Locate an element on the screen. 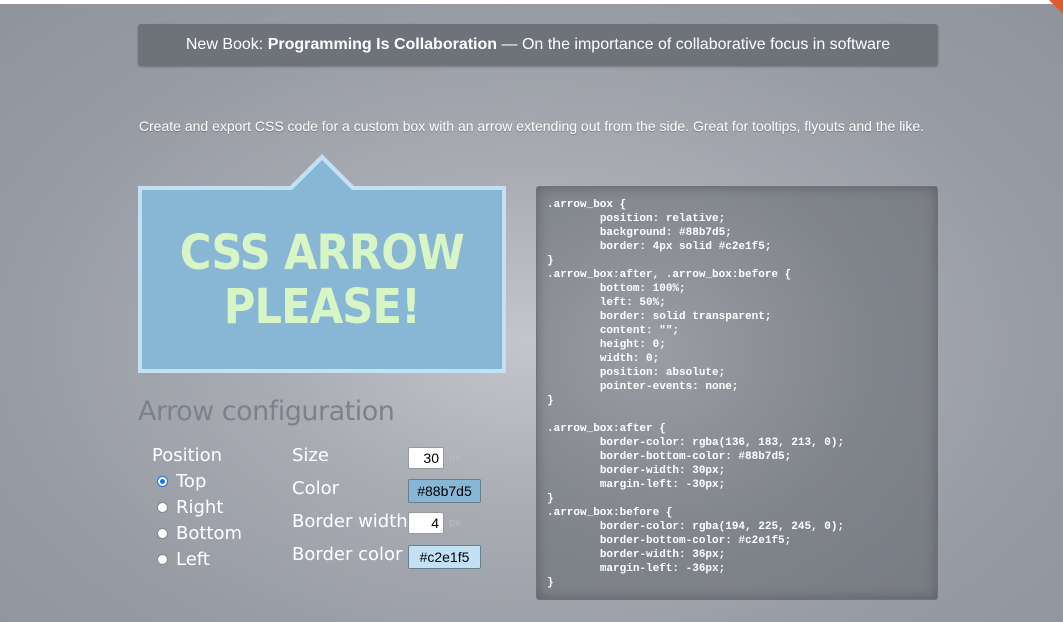 The height and width of the screenshot is (622, 1063). banner-book-title: Programming Is Collaboration is located at coordinates (382, 45).